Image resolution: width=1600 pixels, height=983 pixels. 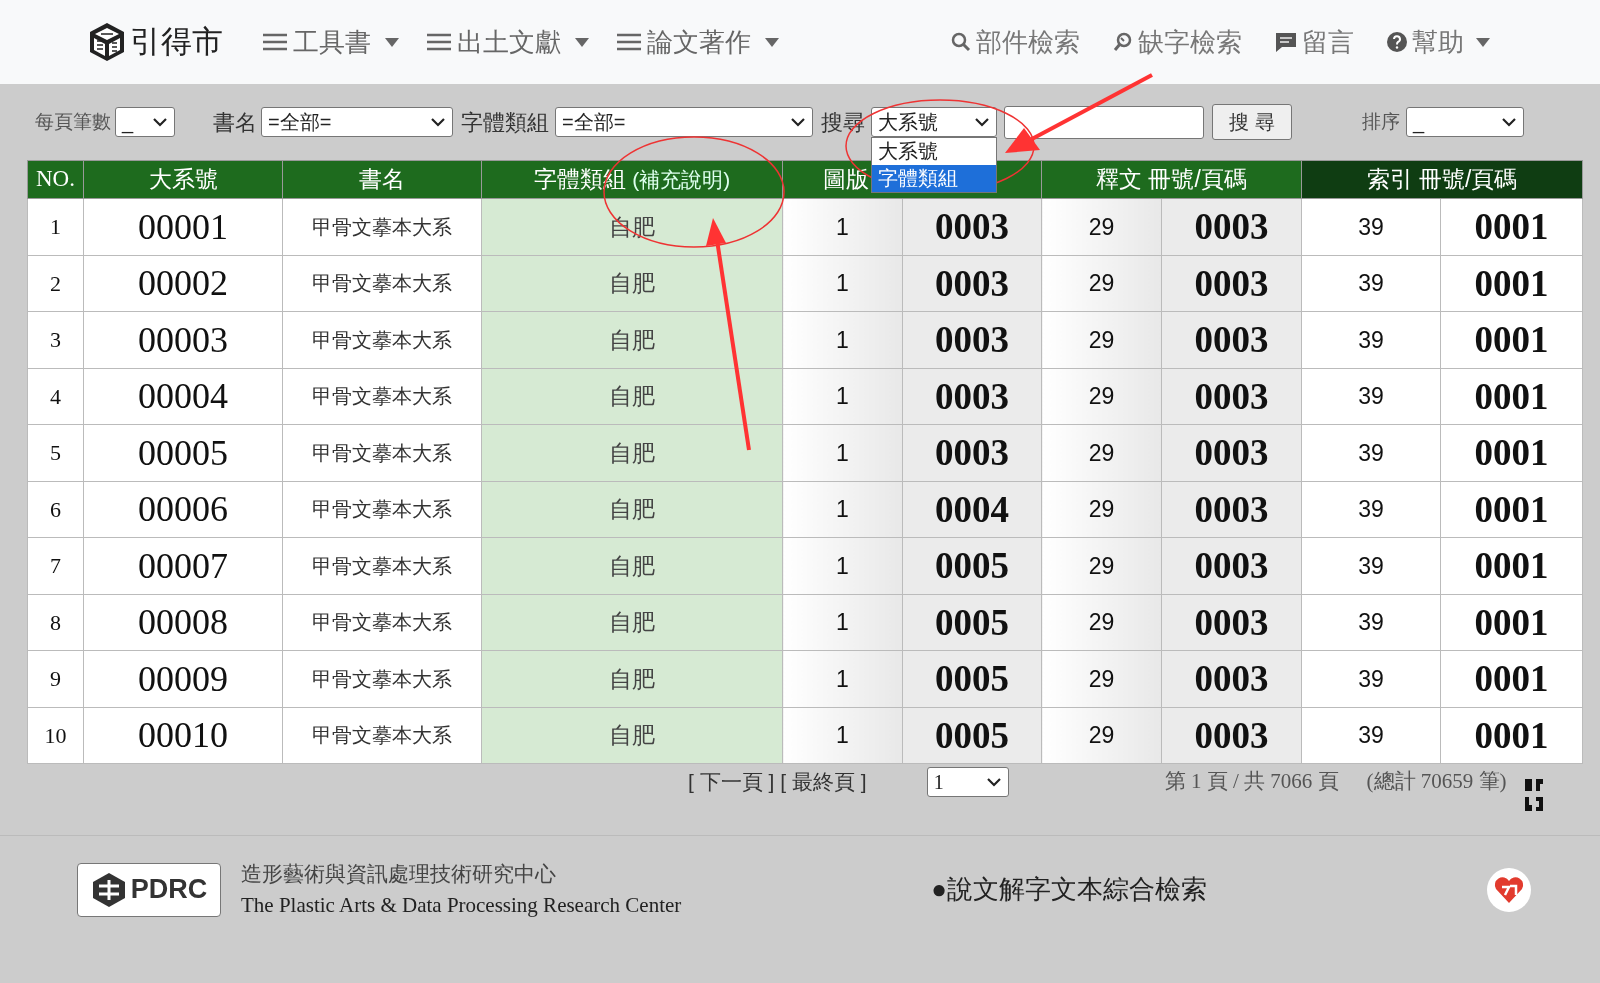 I want to click on page-select: 1, so click(x=967, y=782).